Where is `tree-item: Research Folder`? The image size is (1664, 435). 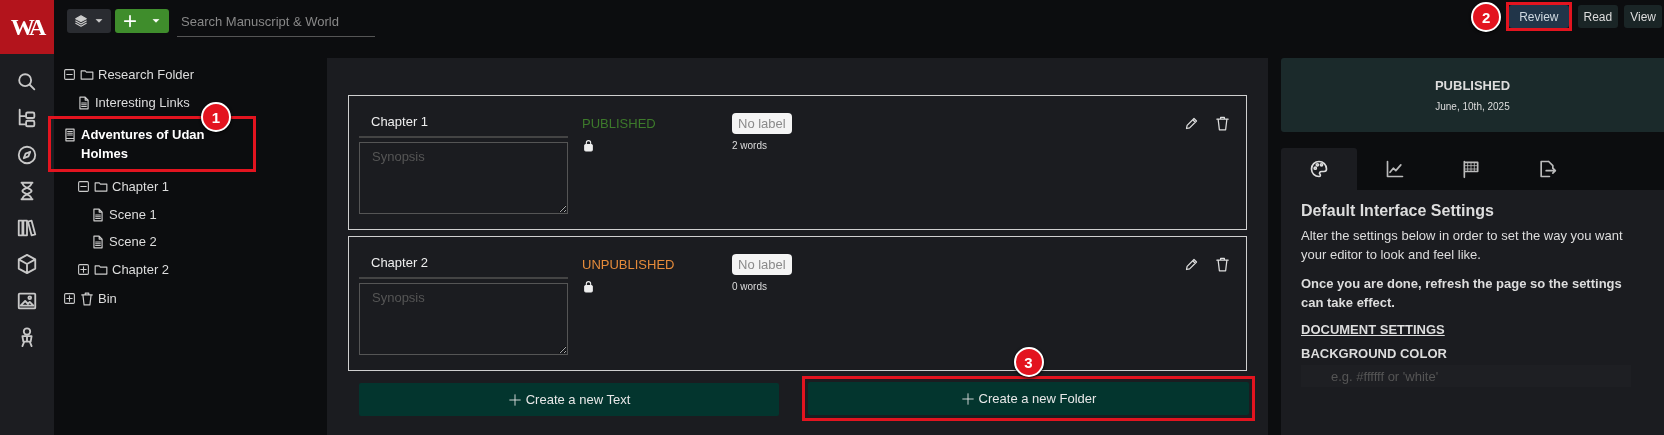 tree-item: Research Folder is located at coordinates (146, 74).